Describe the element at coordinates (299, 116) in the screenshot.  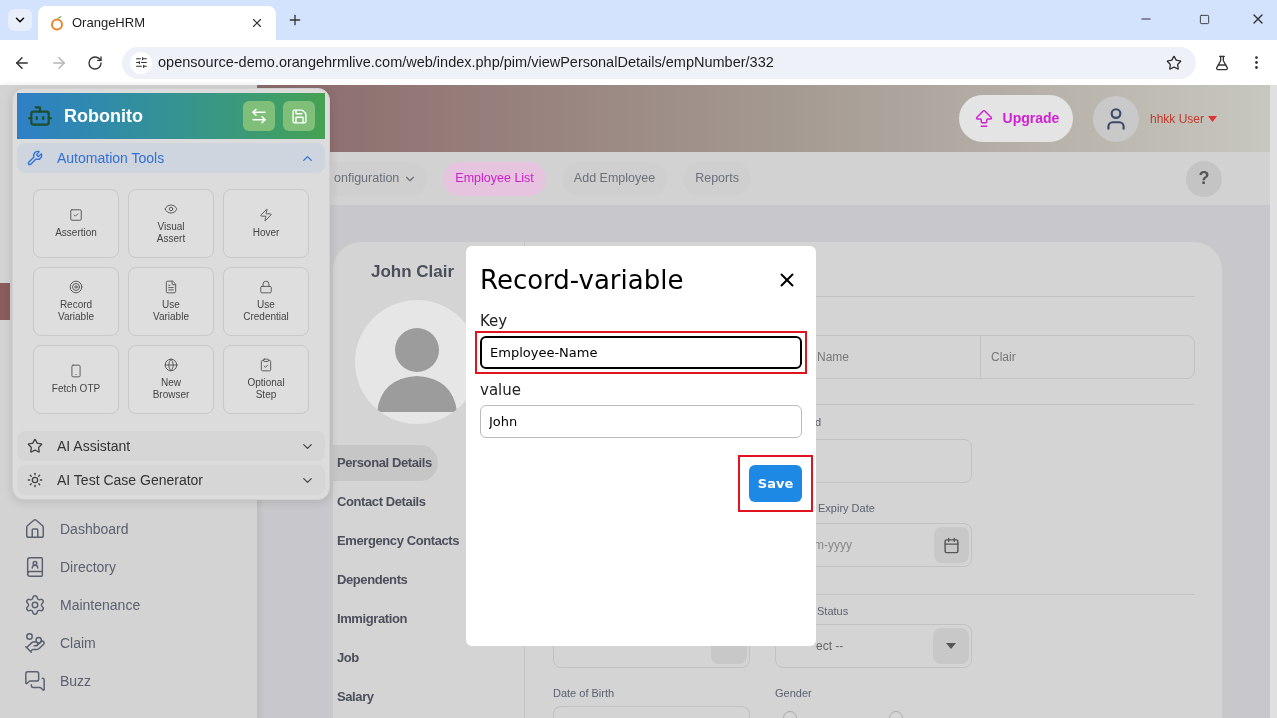
I see `save-icon-button` at that location.